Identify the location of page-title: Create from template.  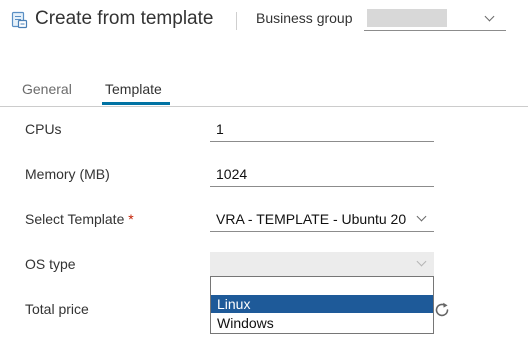
(124, 18).